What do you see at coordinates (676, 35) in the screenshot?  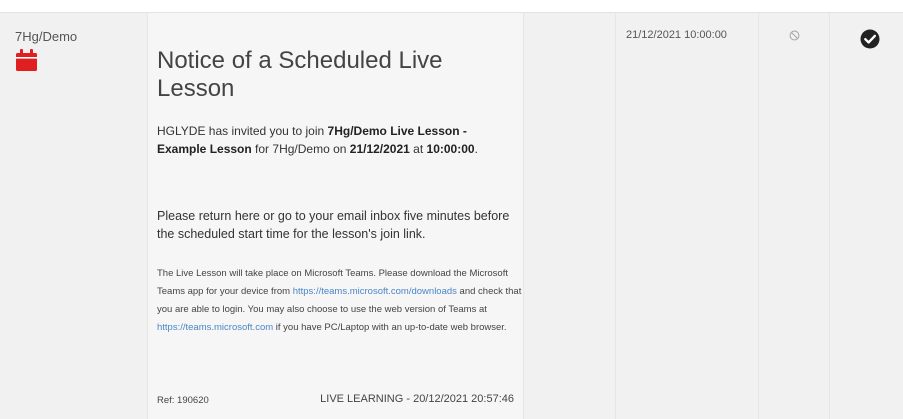 I see `scheduled-datetime: 21/12/2021 10:00:00` at bounding box center [676, 35].